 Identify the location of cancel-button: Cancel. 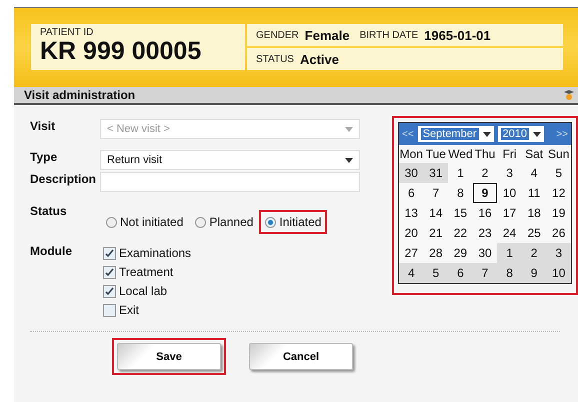
(301, 356).